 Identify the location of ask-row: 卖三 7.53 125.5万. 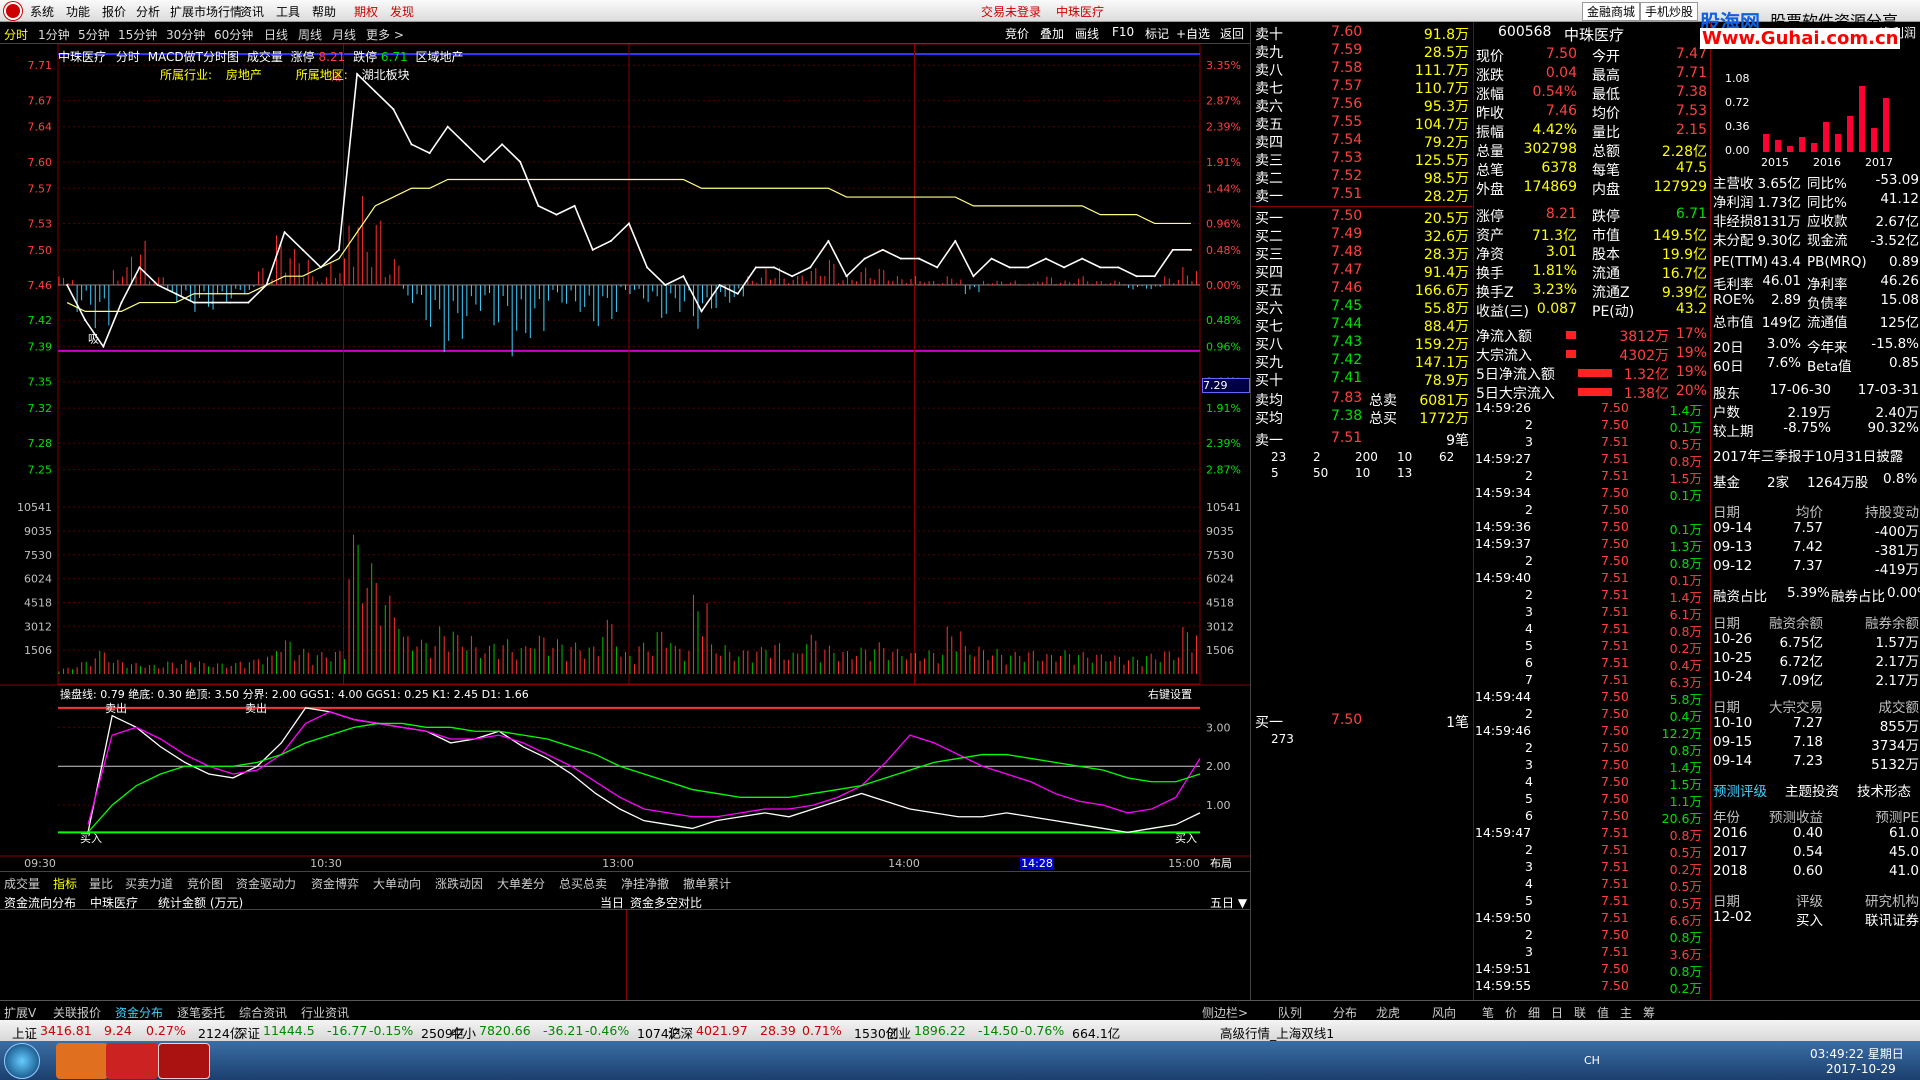
(1362, 159).